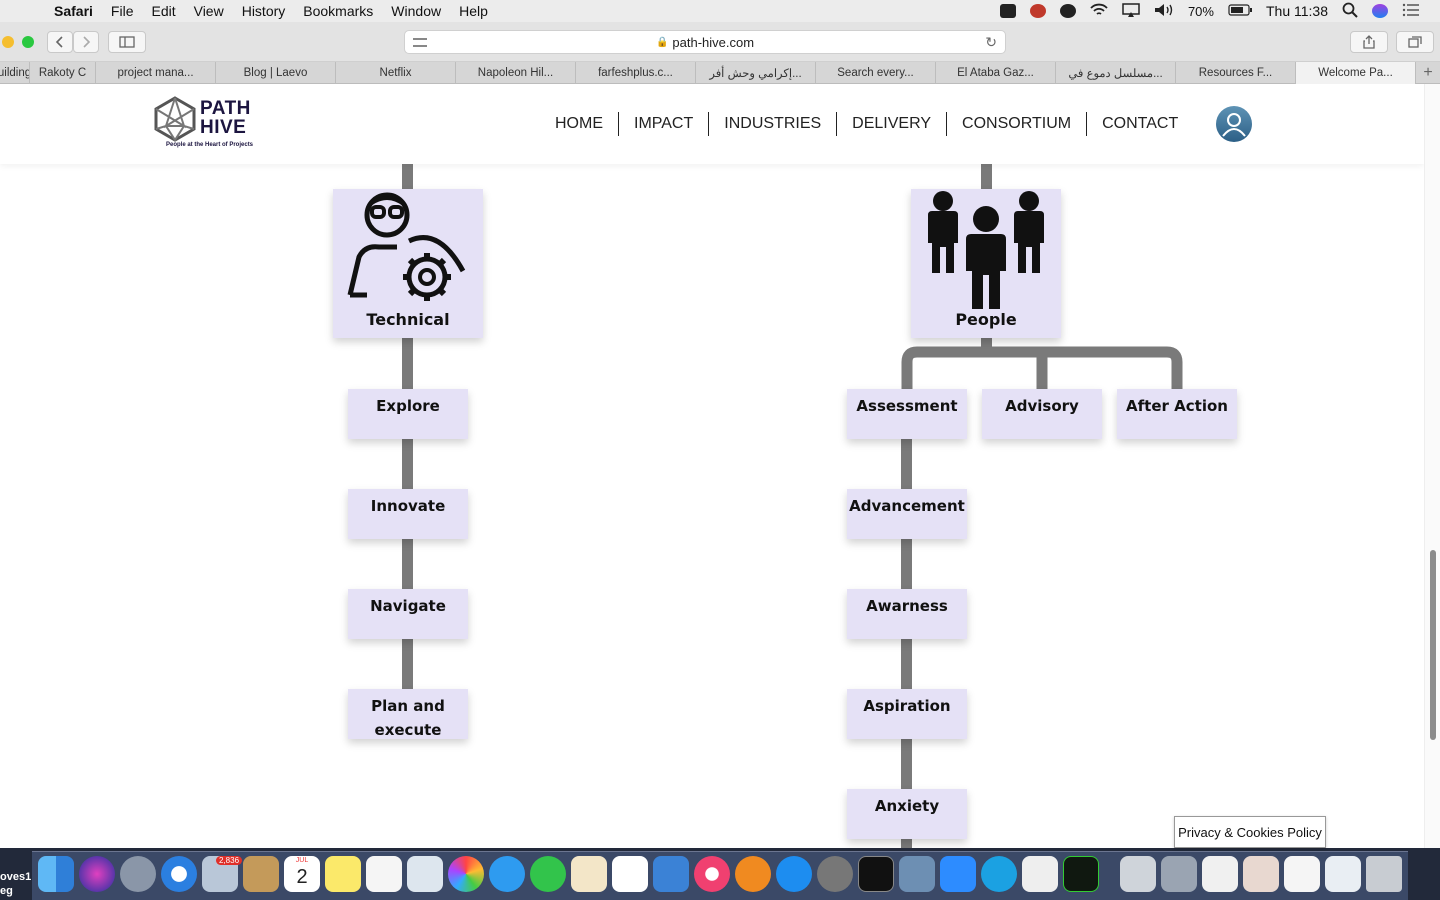 This screenshot has height=900, width=1440. I want to click on notification-center-icon, so click(1411, 11).